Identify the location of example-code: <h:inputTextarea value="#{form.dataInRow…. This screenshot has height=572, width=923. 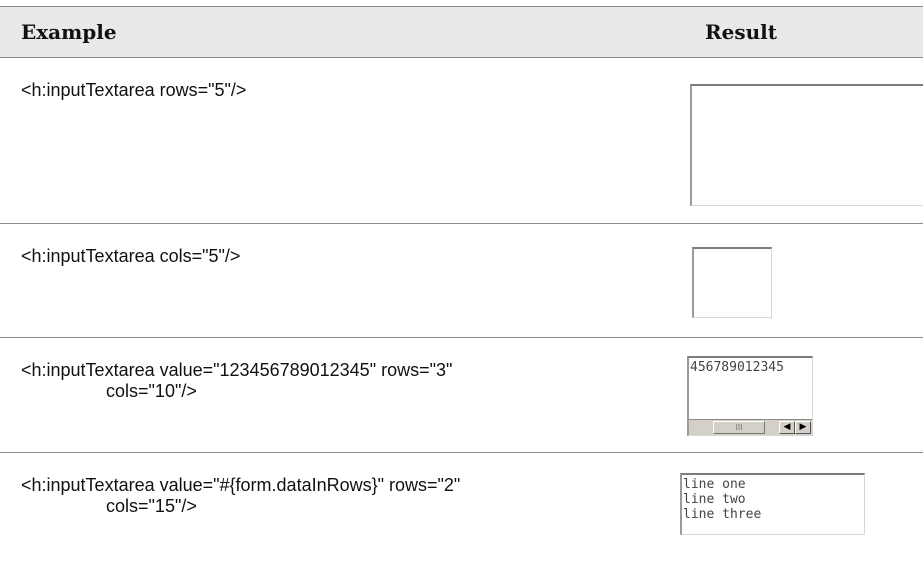
(241, 495).